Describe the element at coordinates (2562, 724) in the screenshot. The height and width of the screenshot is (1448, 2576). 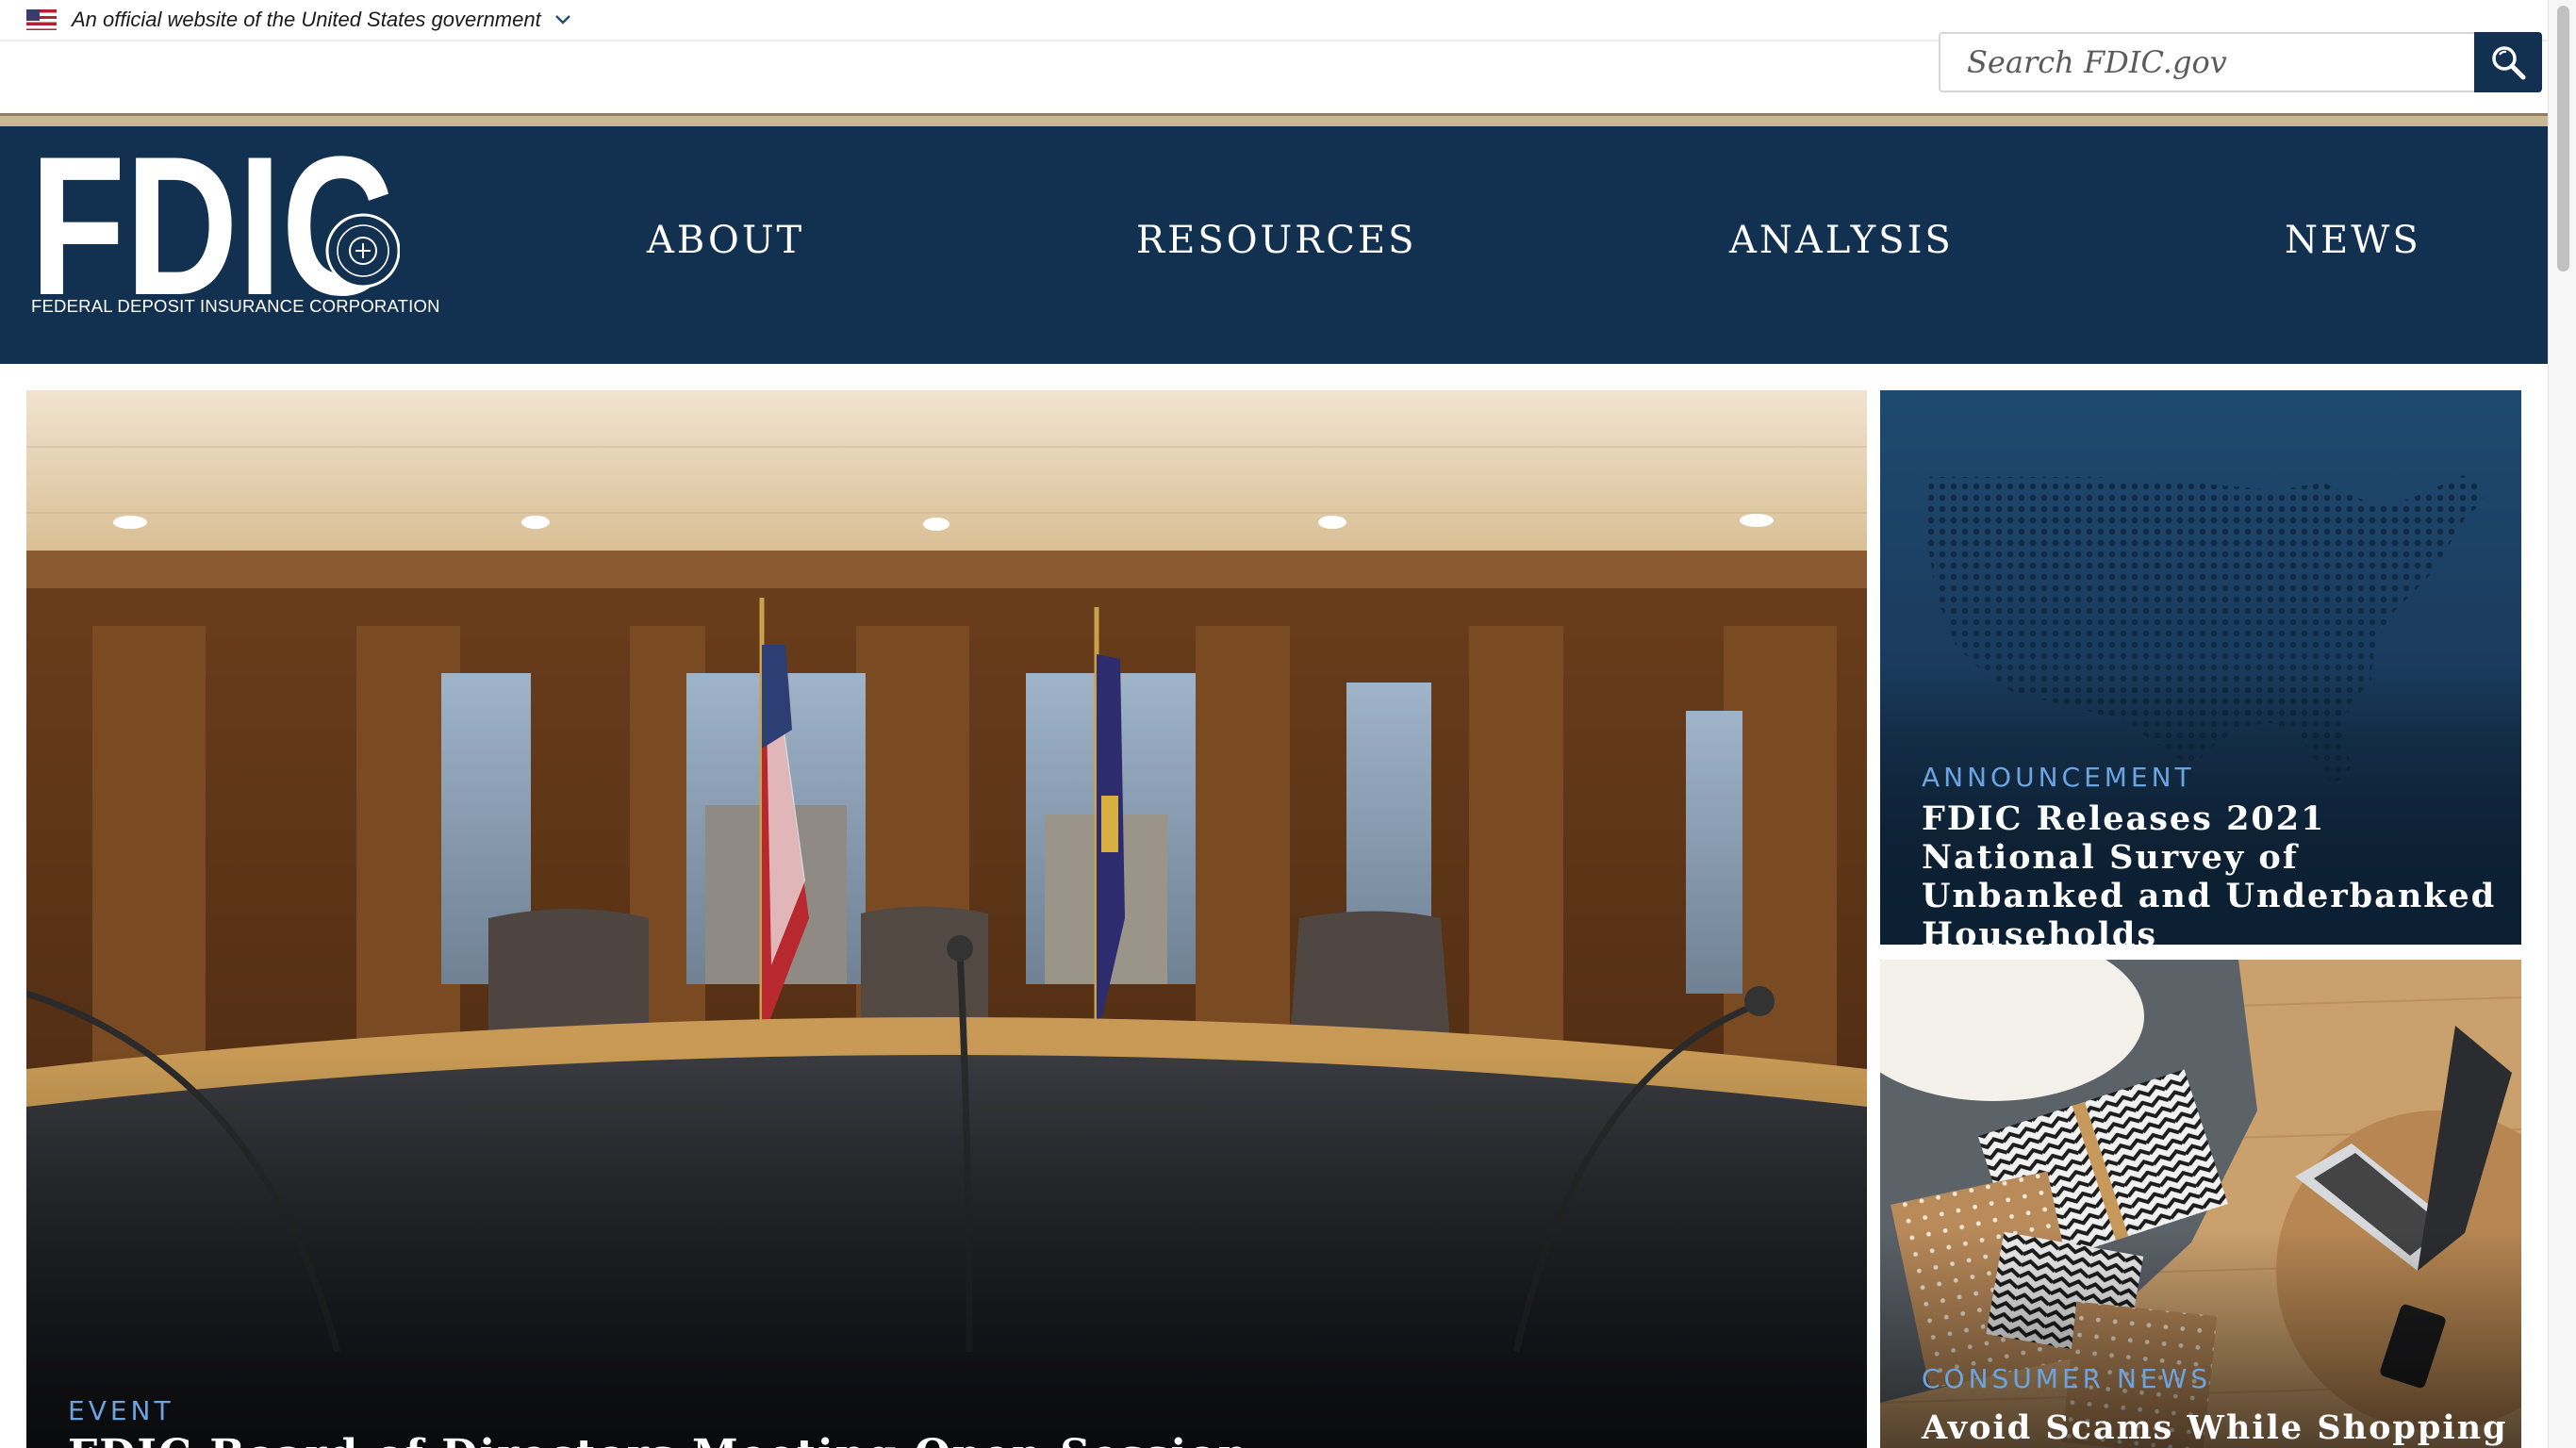
I see `page-scrollbar` at that location.